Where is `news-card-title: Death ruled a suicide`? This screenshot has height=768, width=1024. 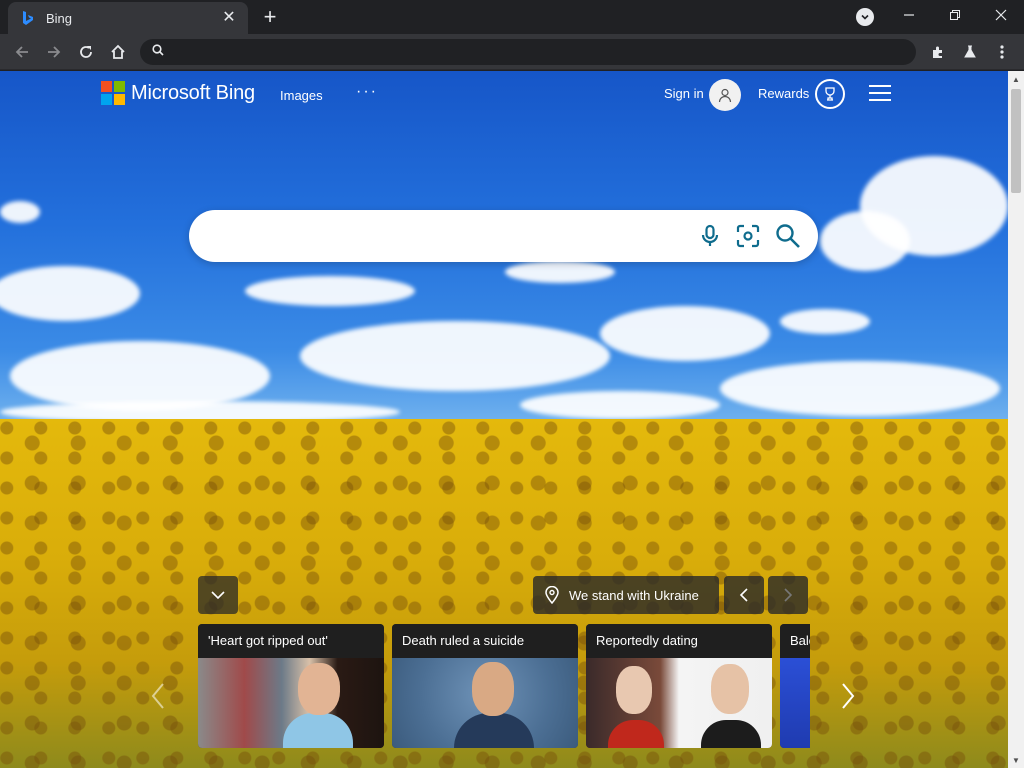
news-card-title: Death ruled a suicide is located at coordinates (485, 641).